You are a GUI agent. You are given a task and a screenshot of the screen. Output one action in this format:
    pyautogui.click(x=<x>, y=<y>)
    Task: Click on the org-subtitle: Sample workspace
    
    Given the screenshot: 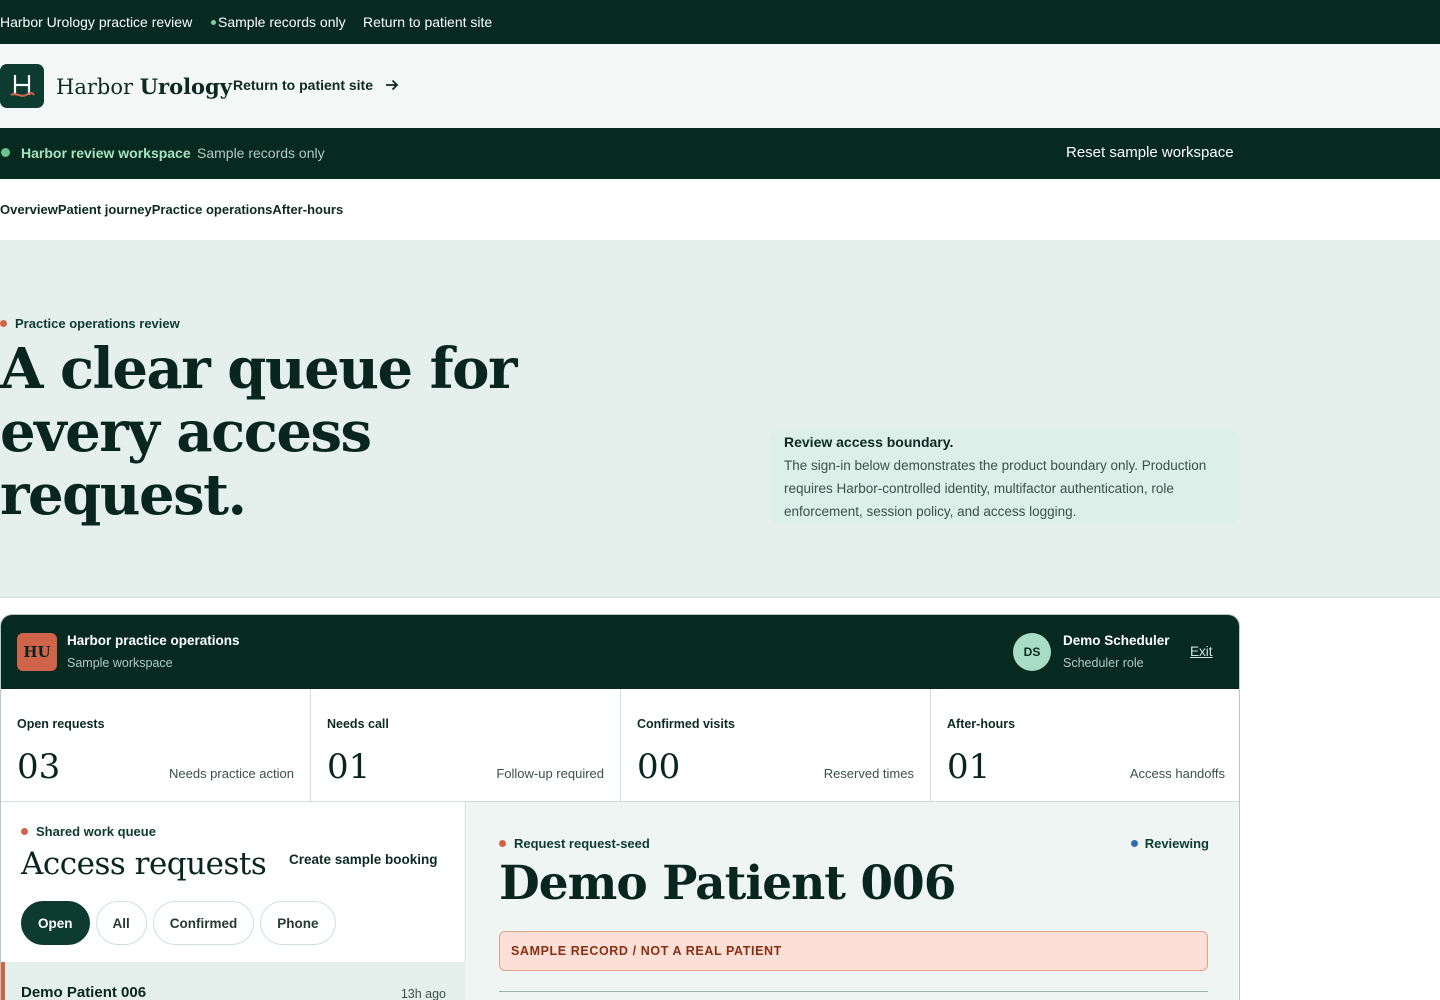 What is the action you would take?
    pyautogui.click(x=120, y=663)
    